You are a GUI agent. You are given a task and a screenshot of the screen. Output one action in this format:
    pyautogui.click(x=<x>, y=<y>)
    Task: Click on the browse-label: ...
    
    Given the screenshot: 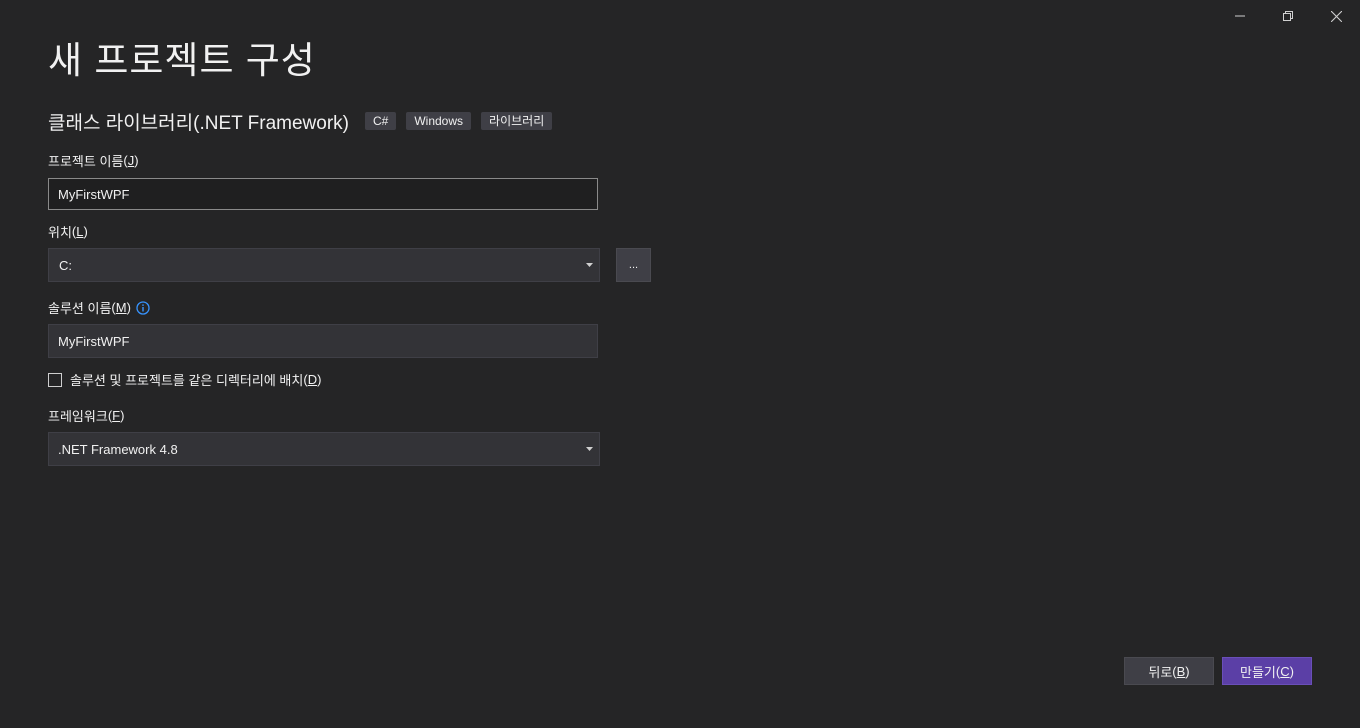 What is the action you would take?
    pyautogui.click(x=633, y=265)
    